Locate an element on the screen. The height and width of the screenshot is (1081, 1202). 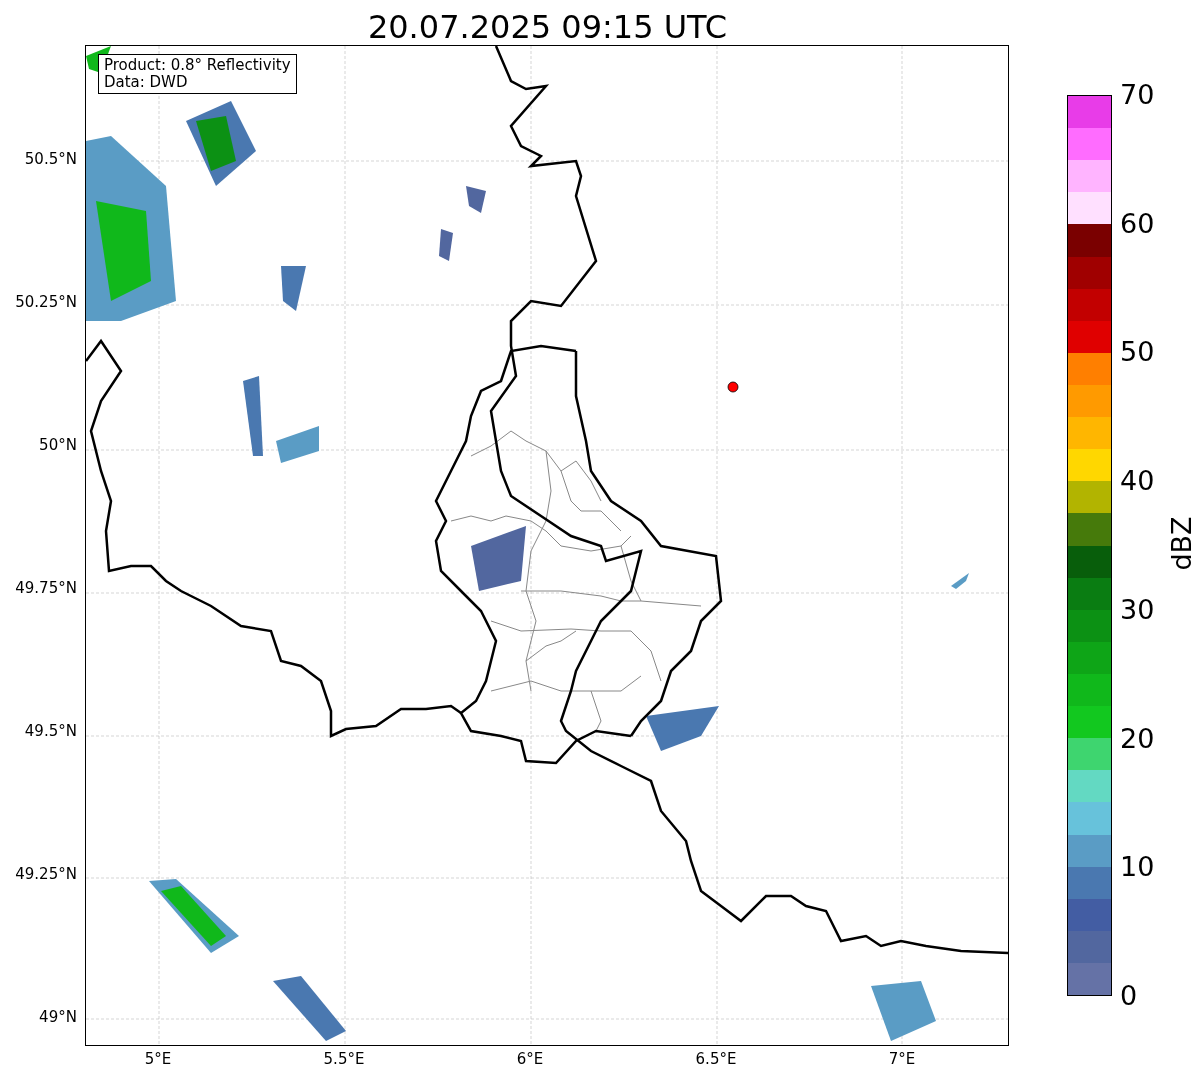
colorbar-tick-label: 0 is located at coordinates (1129, 995).